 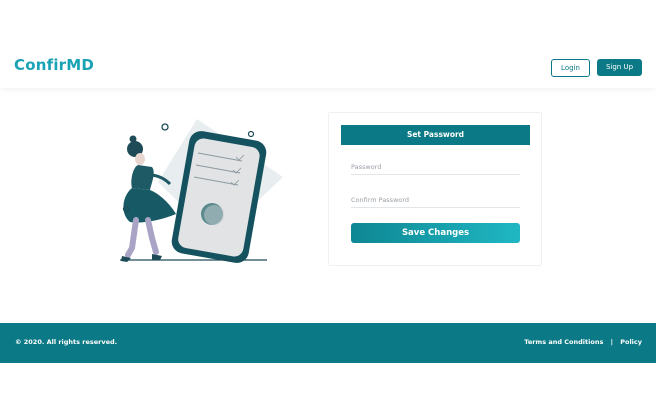 I want to click on save-changes-button: Save Changes, so click(x=435, y=233).